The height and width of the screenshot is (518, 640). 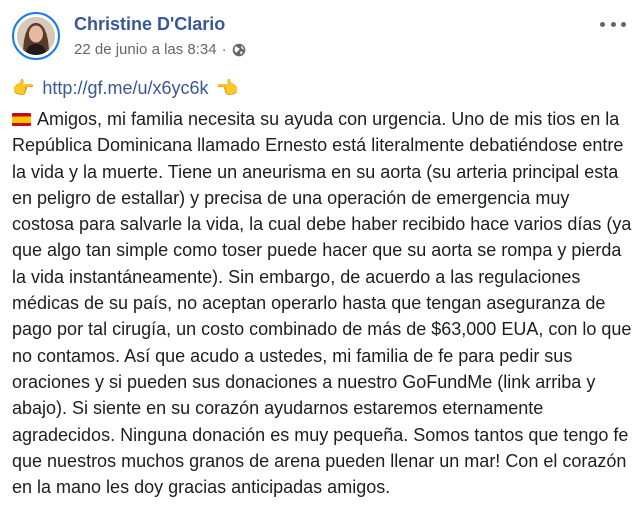 I want to click on post-timestamp: 22 de junio a las 8:34, so click(x=145, y=49).